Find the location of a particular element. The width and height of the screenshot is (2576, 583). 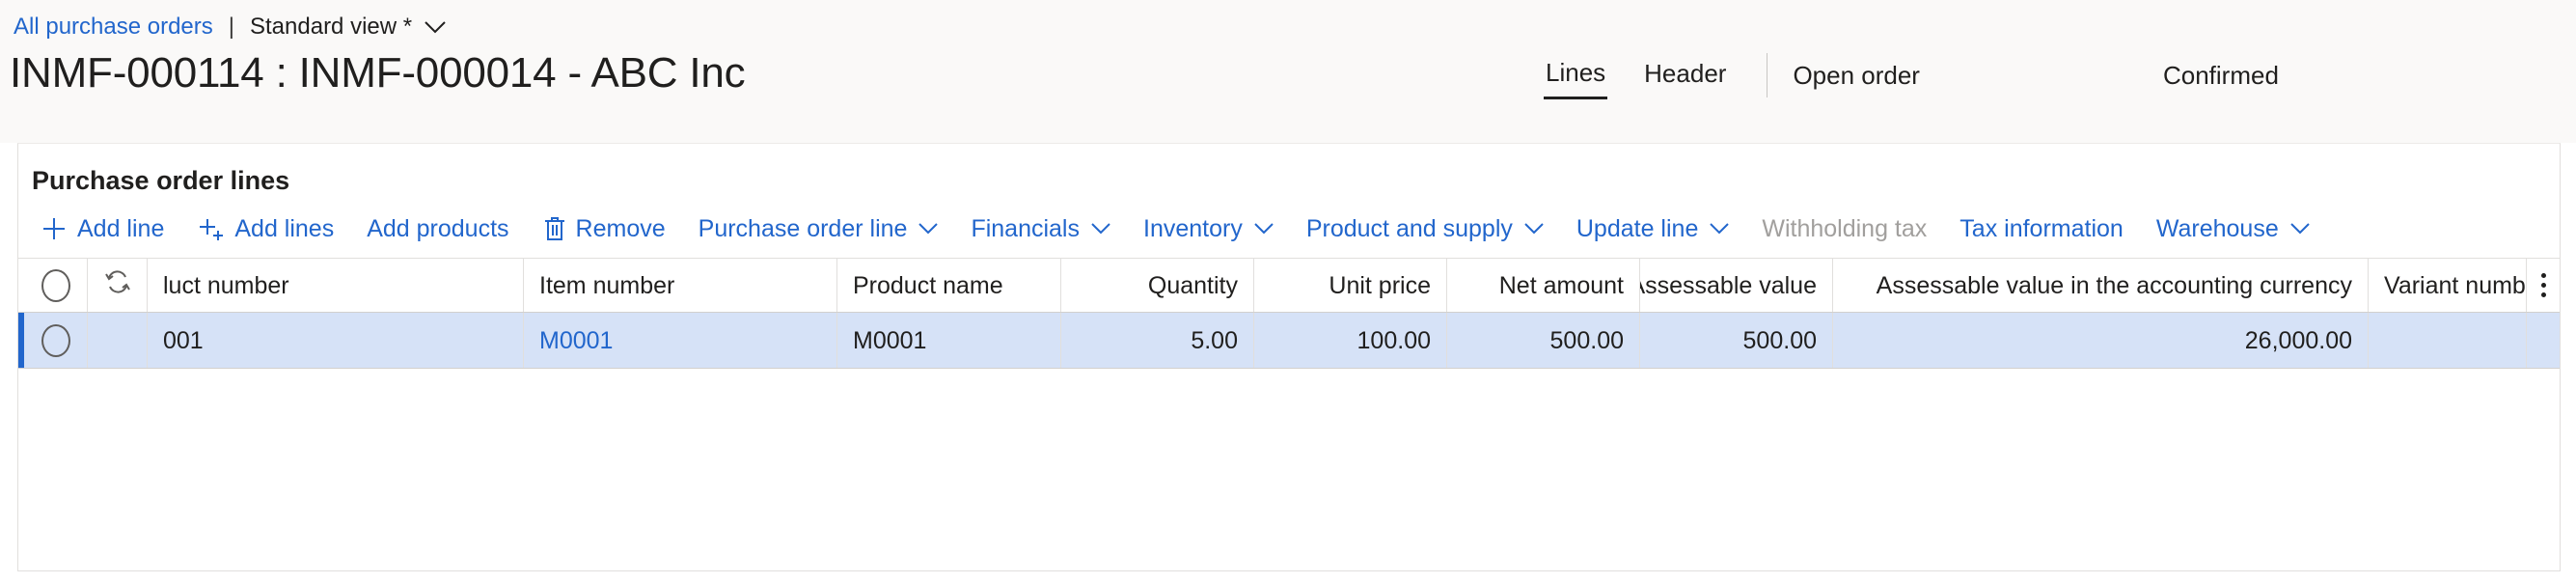

cell-unit-price: 100.00 is located at coordinates (1350, 341).